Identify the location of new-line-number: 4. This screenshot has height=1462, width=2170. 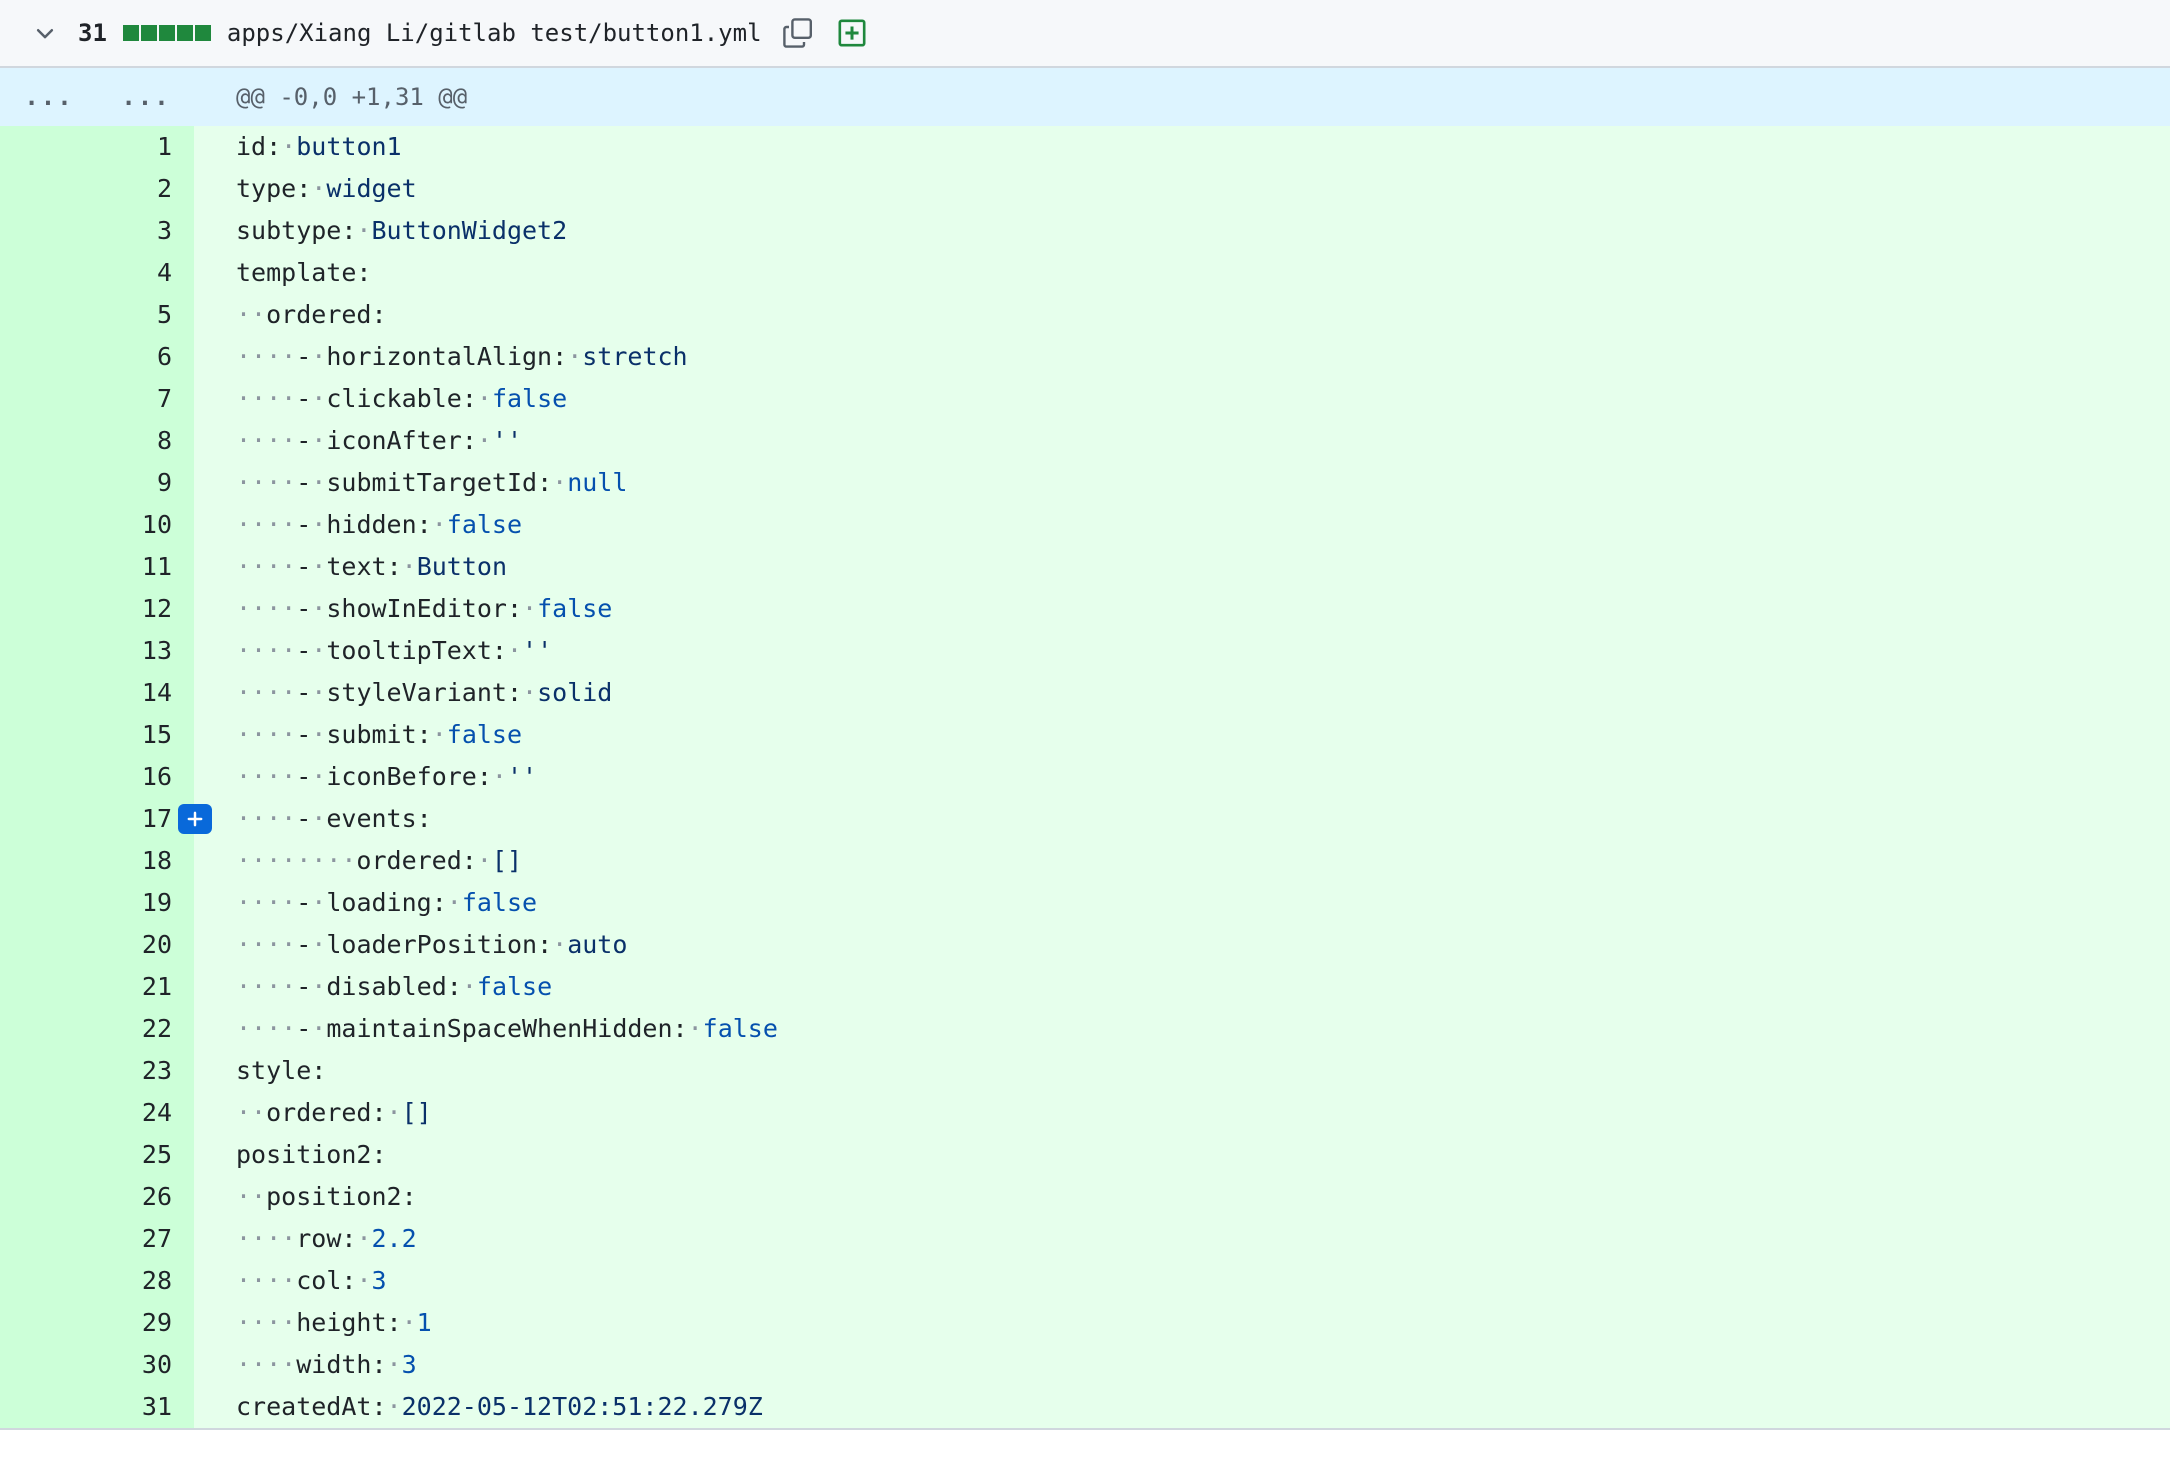
(146, 273).